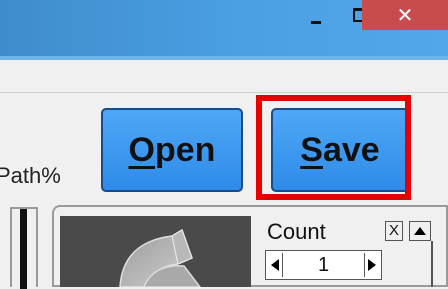  What do you see at coordinates (224, 76) in the screenshot?
I see `toolbar-strip` at bounding box center [224, 76].